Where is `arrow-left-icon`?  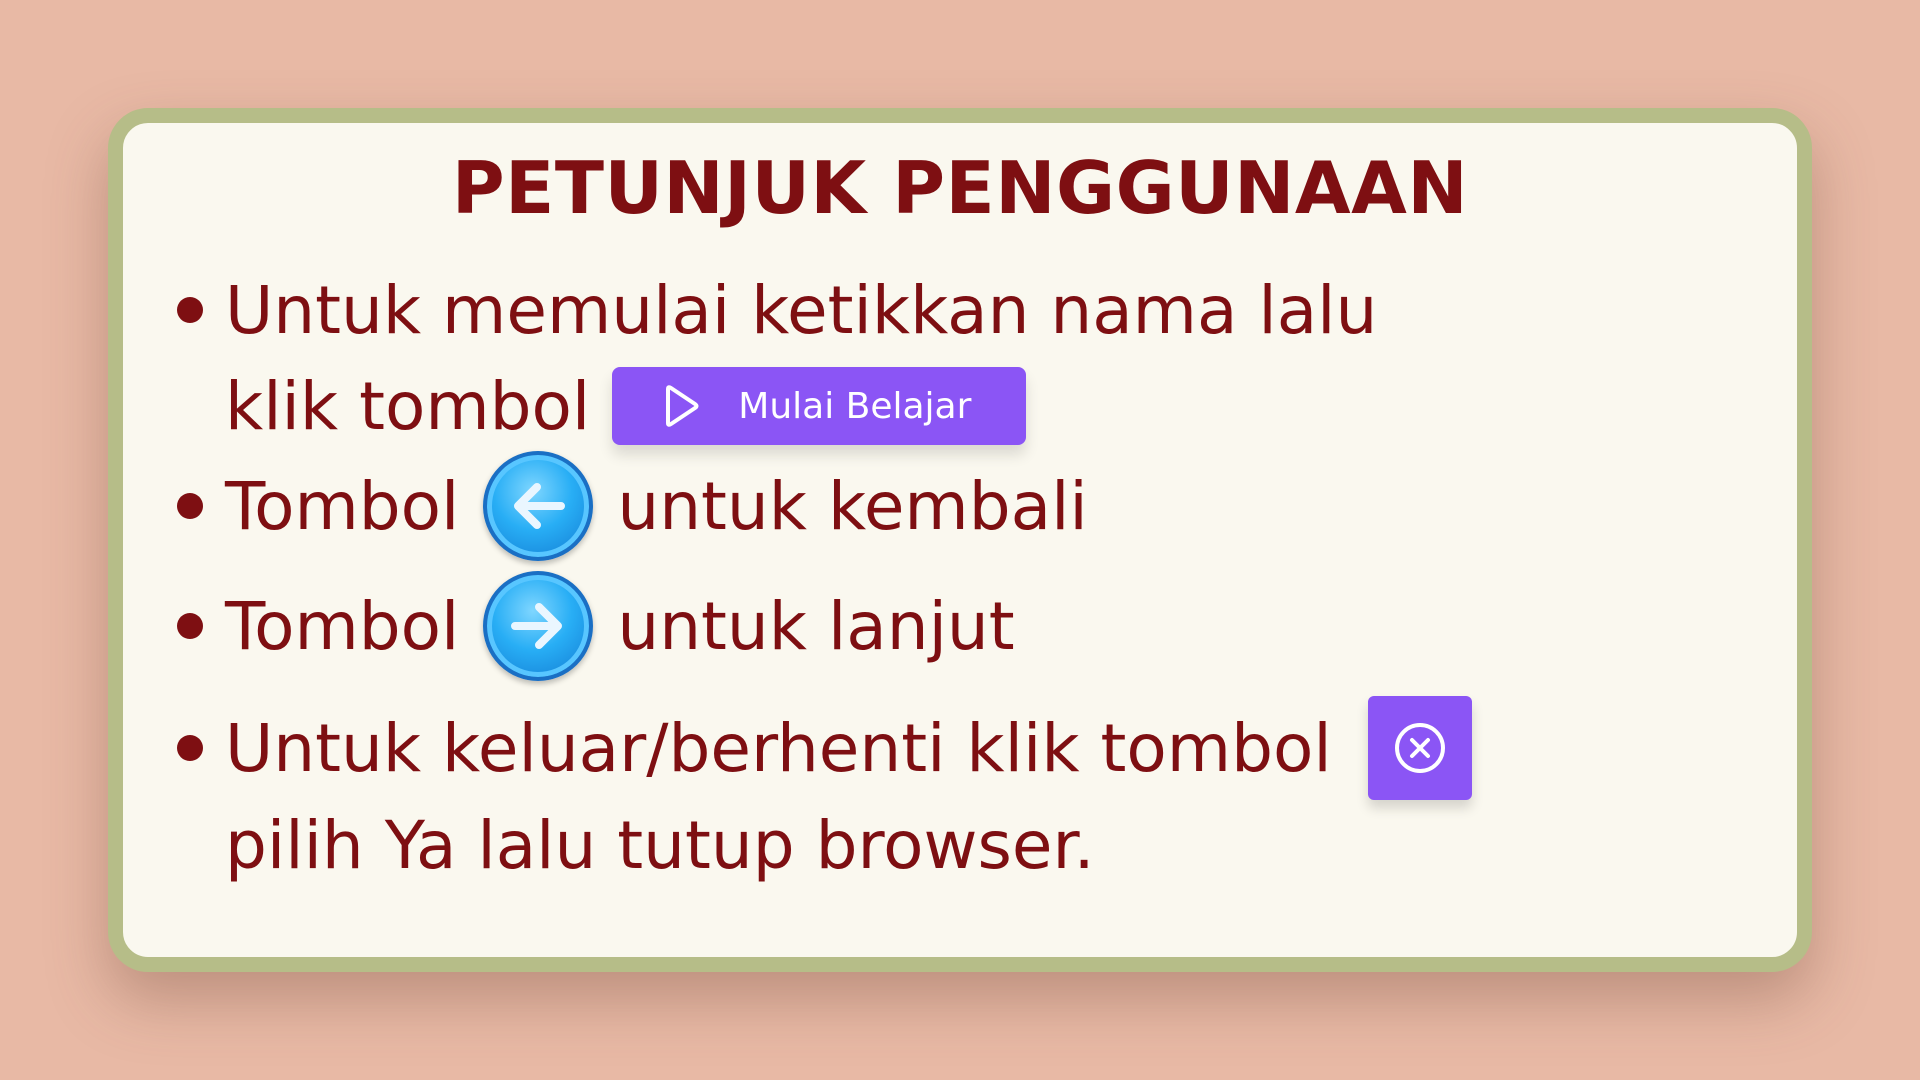
arrow-left-icon is located at coordinates (540, 506).